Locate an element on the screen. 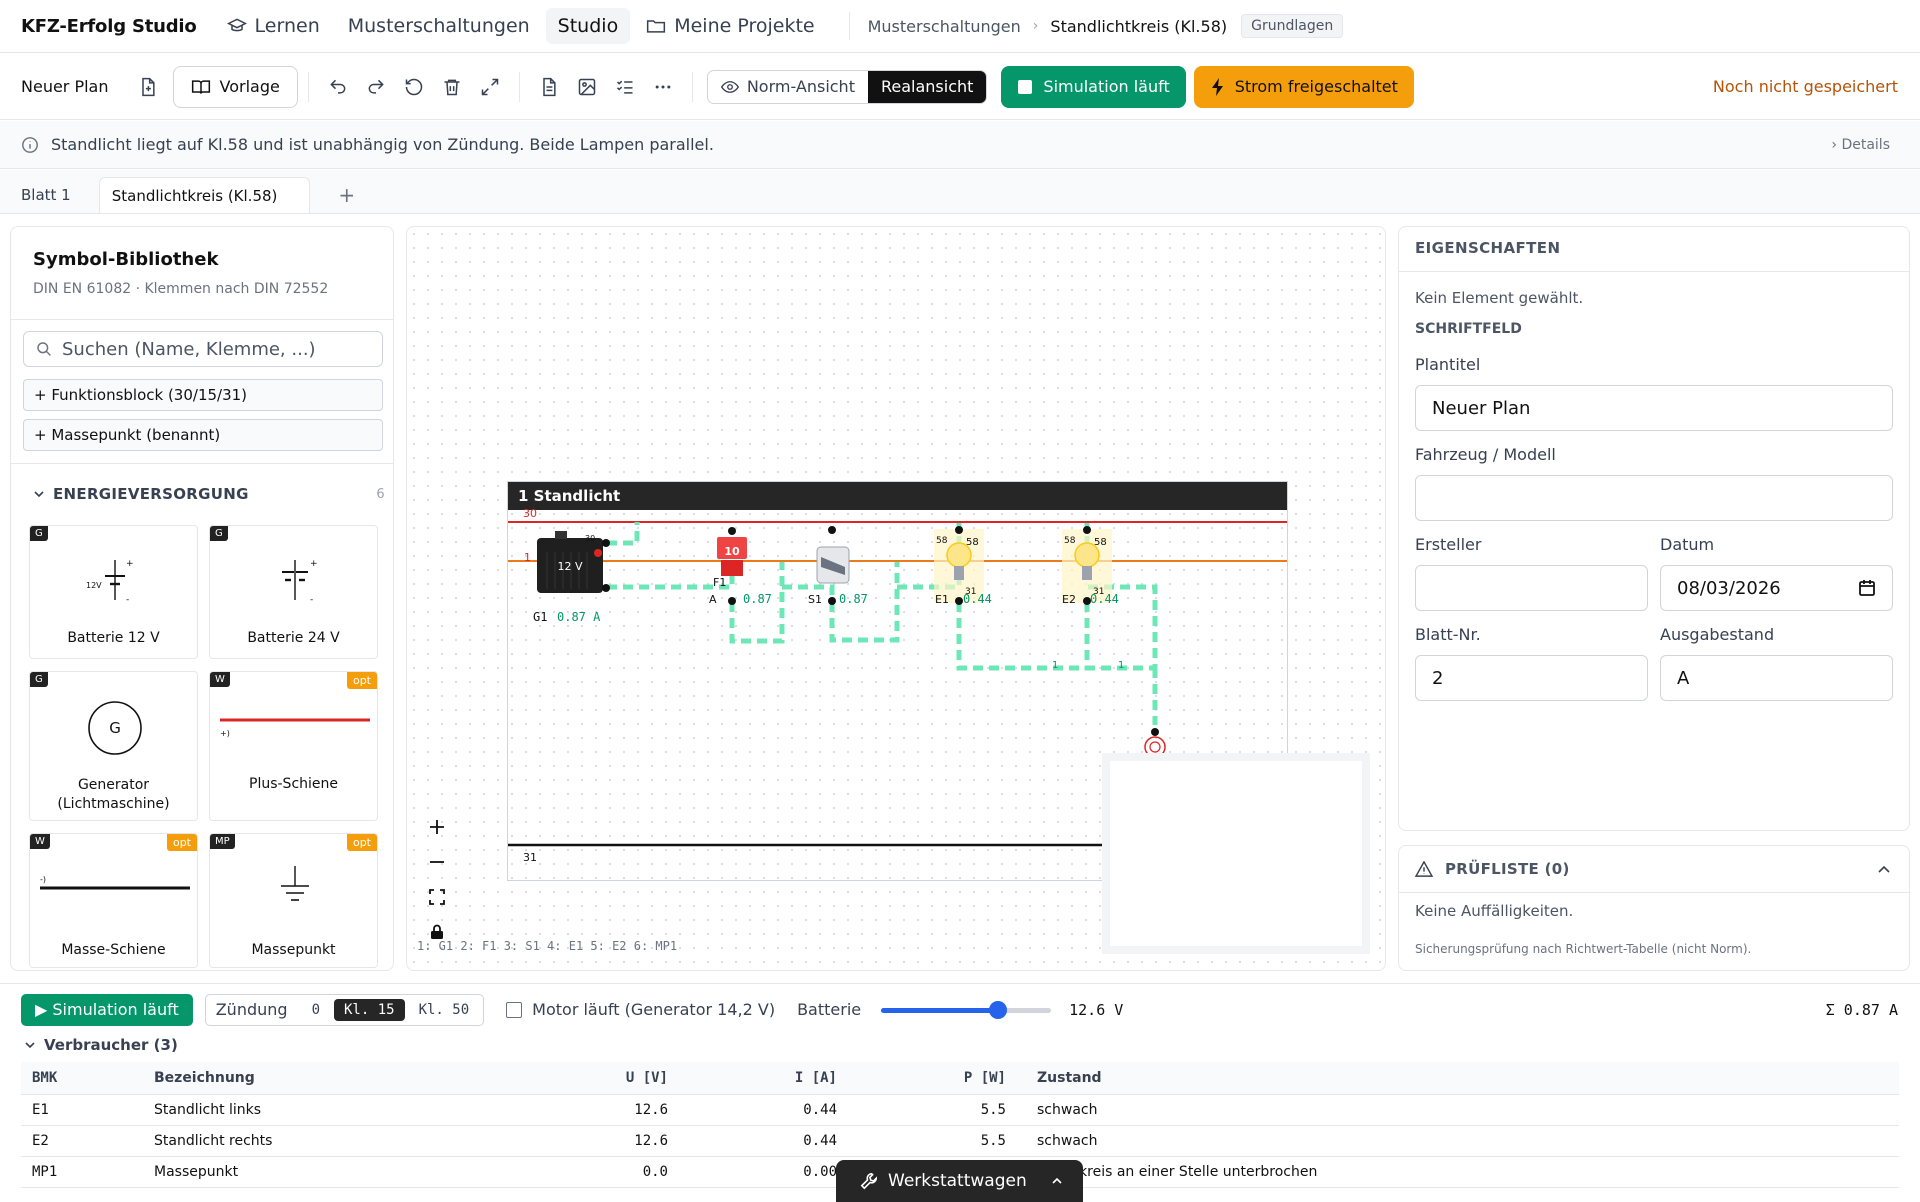 This screenshot has width=1920, height=1202. minimap is located at coordinates (1236, 853).